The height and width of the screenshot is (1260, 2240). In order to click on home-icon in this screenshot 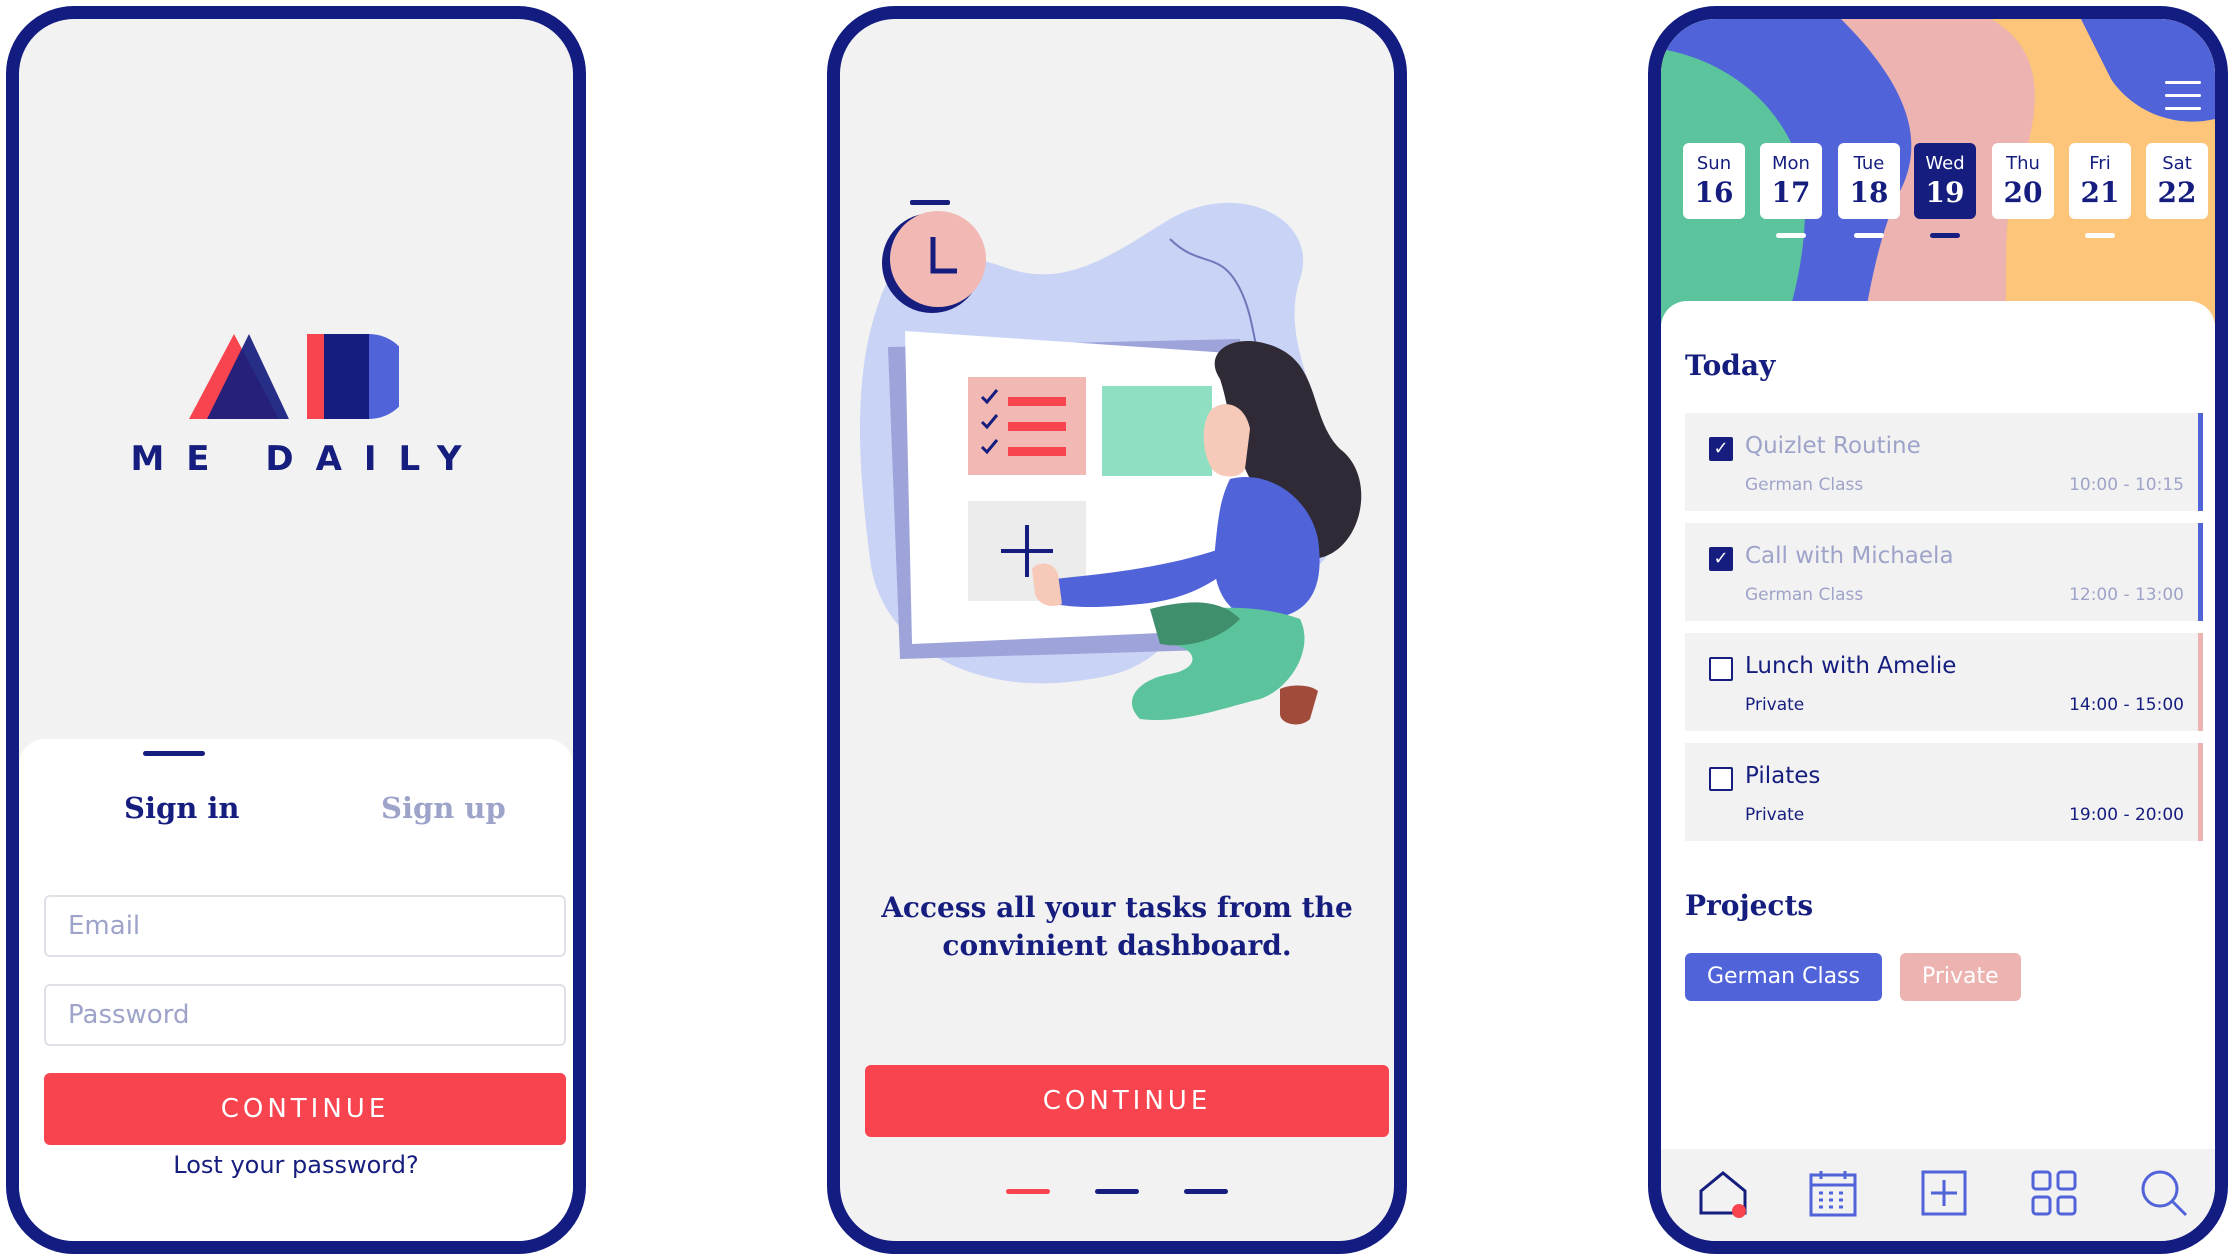, I will do `click(1723, 1193)`.